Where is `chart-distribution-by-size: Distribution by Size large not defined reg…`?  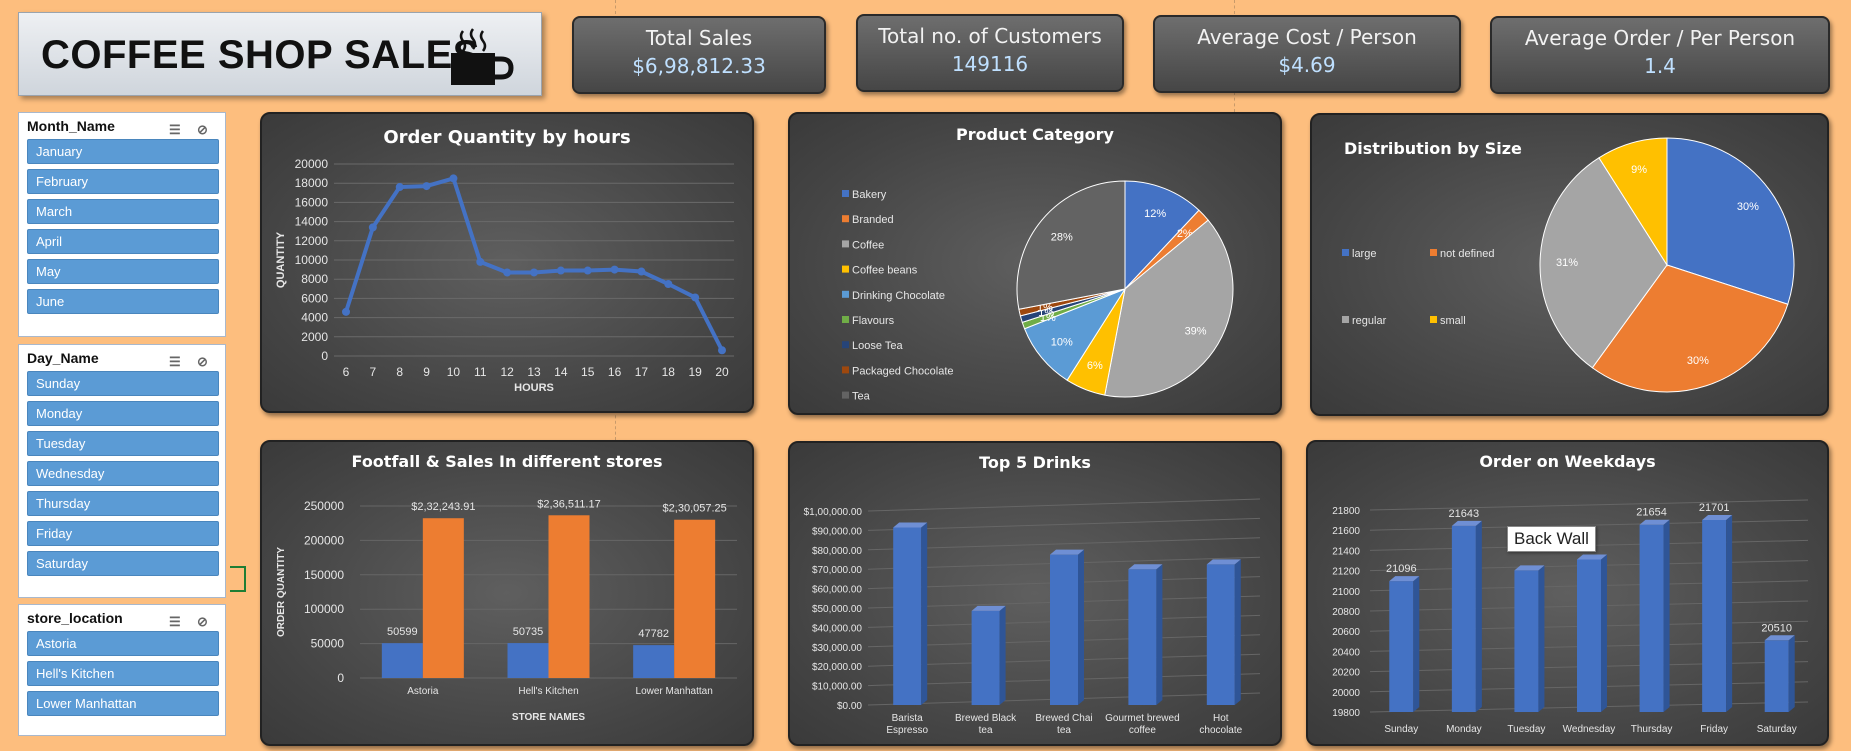 chart-distribution-by-size: Distribution by Size large not defined reg… is located at coordinates (1569, 264).